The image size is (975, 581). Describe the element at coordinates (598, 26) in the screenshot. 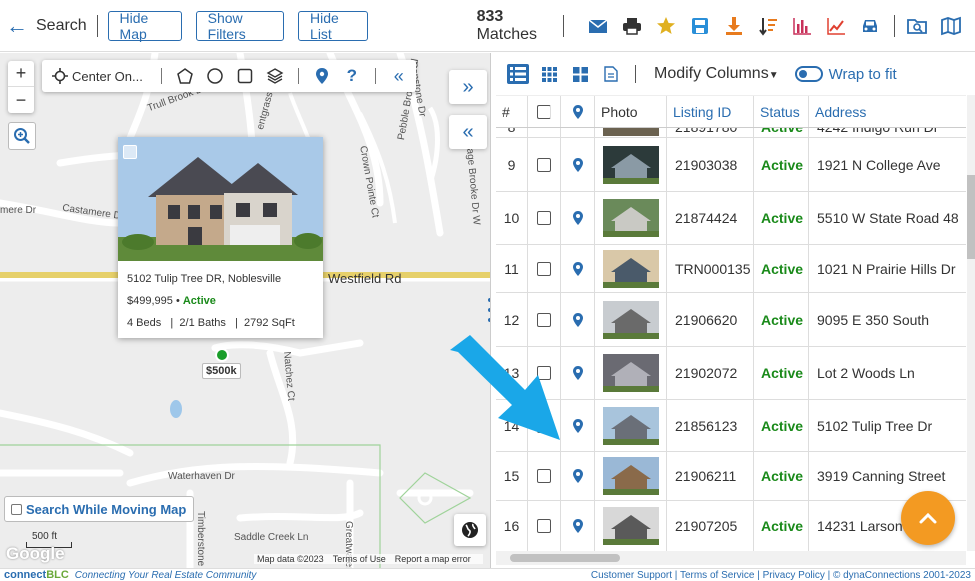

I see `email-icon` at that location.